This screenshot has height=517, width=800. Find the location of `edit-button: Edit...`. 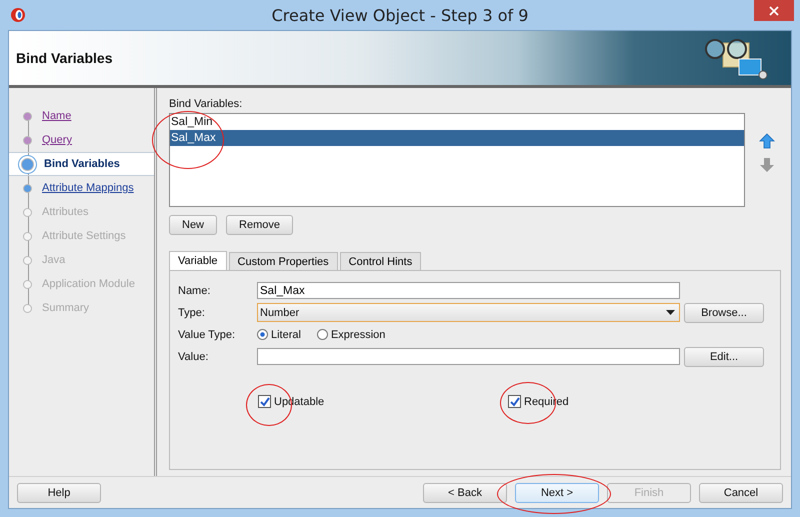

edit-button: Edit... is located at coordinates (724, 356).